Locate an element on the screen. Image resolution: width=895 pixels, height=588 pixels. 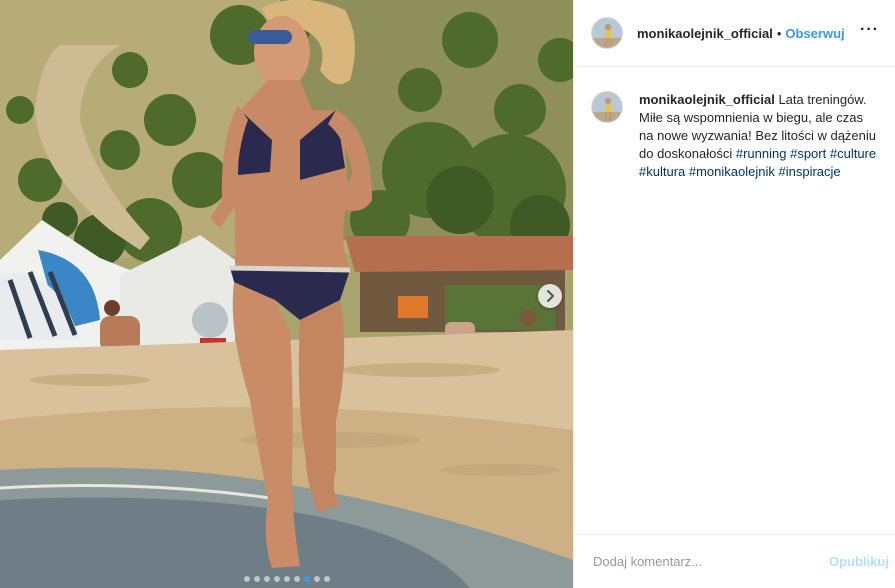
caption-username-link: monikaolejnik_official is located at coordinates (707, 99).